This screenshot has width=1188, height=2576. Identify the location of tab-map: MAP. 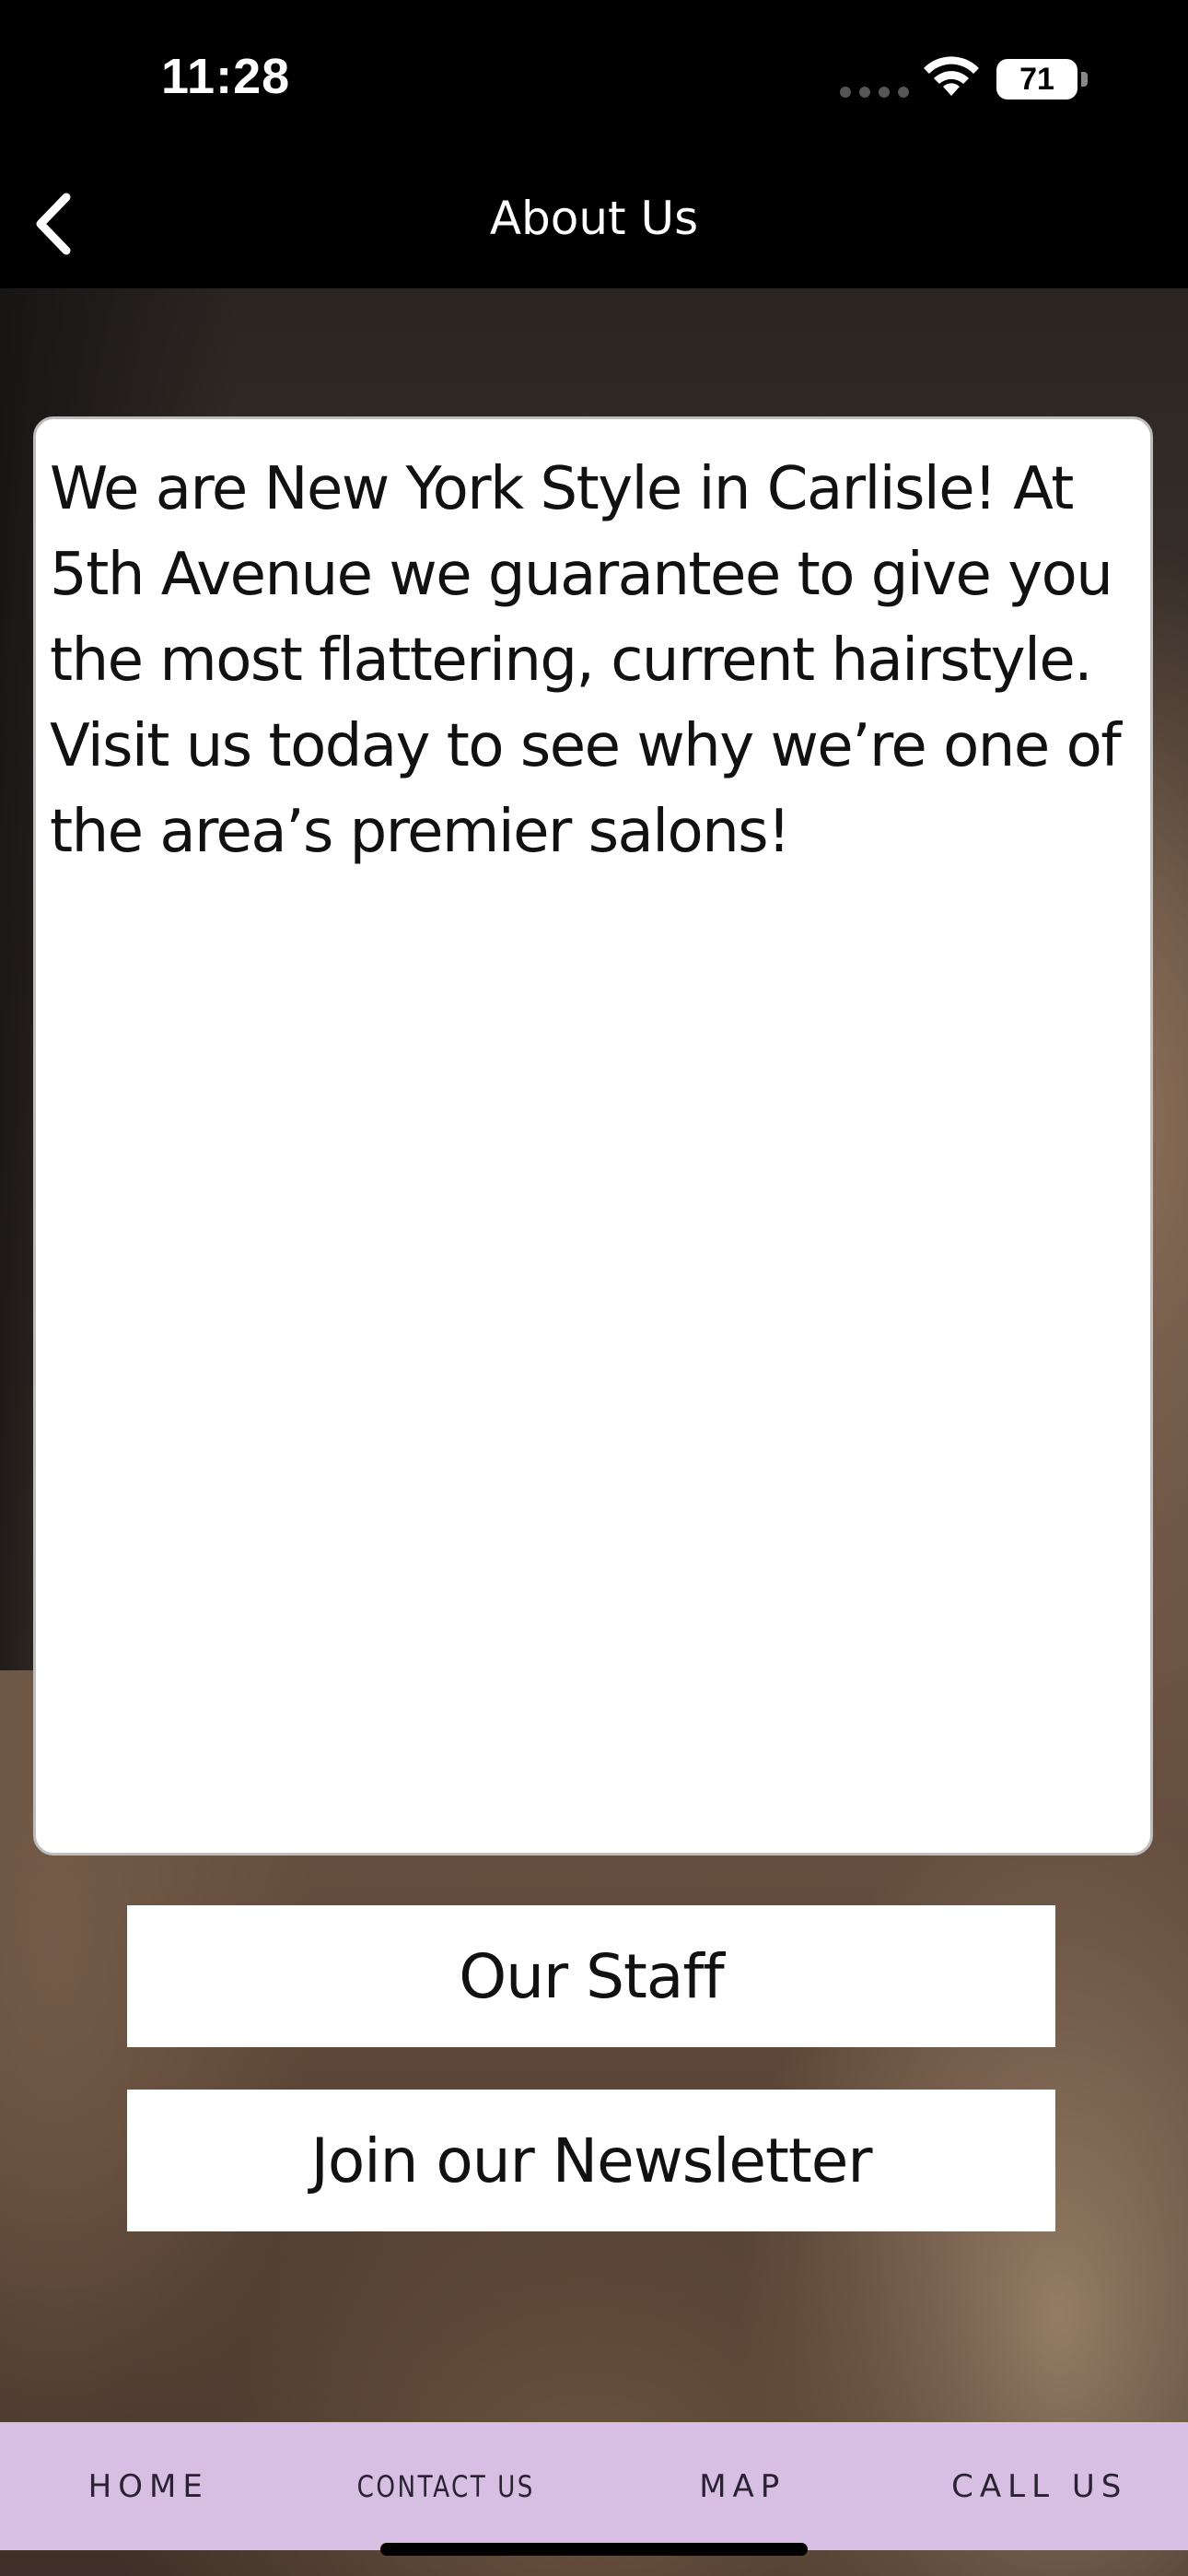
(742, 2486).